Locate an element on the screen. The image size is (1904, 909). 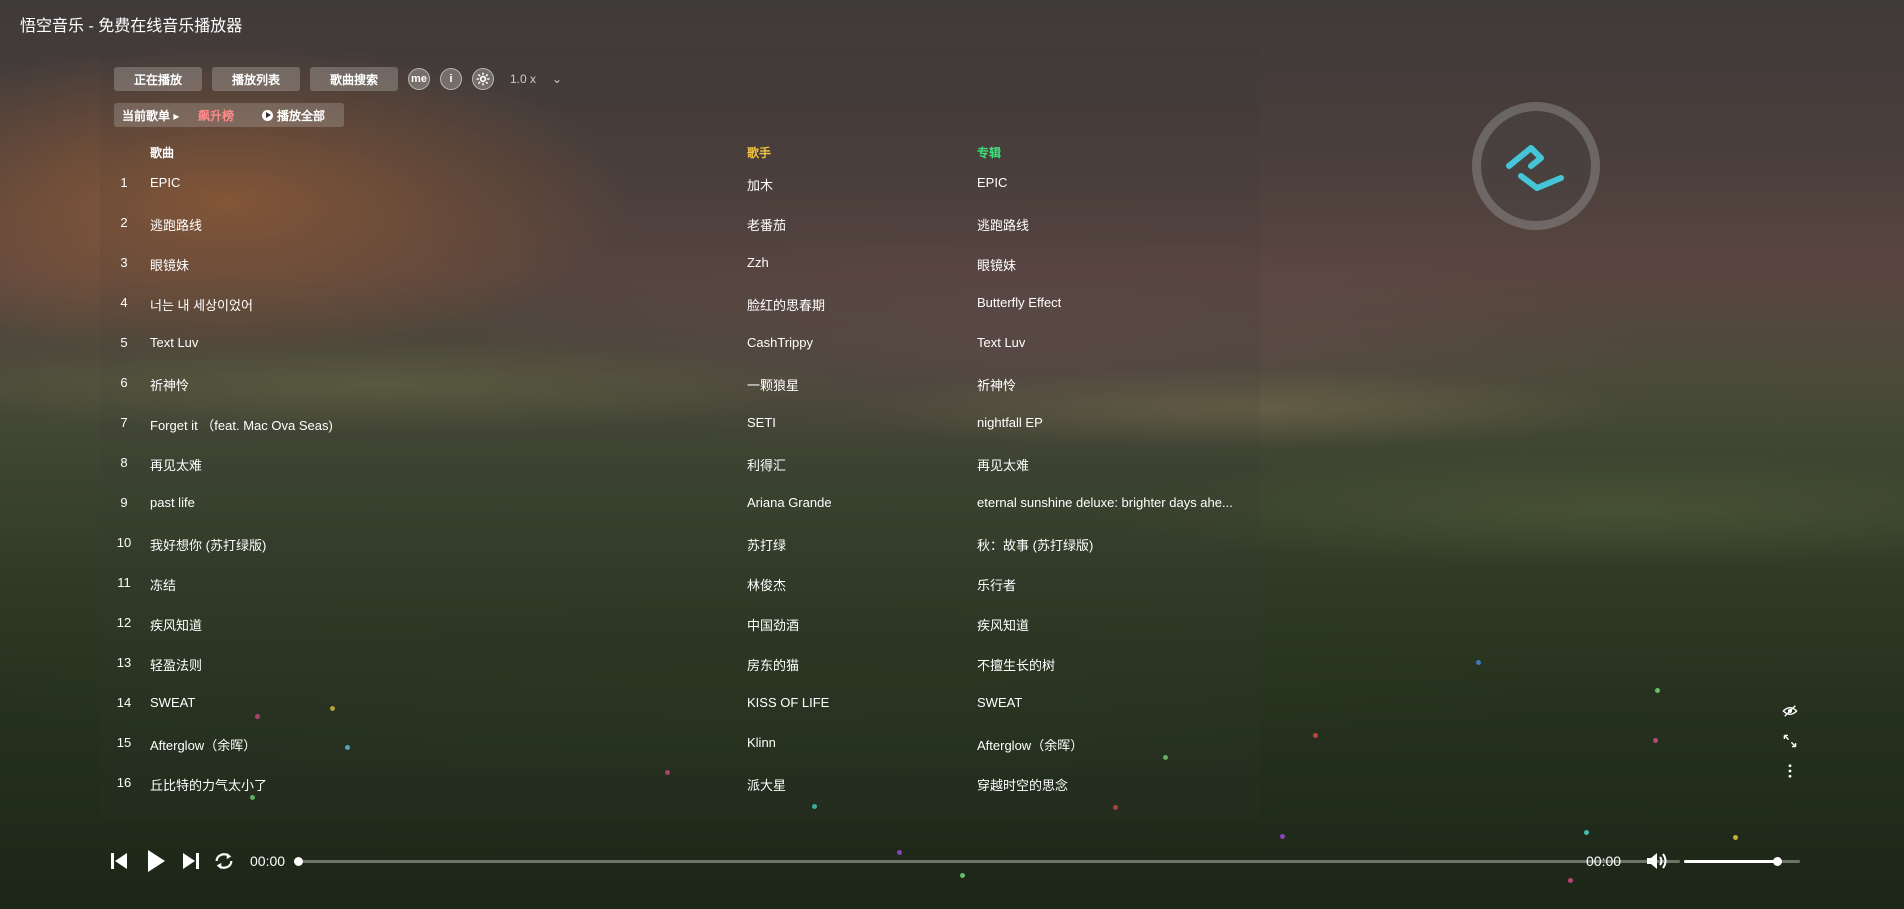
album-name: 穿越时空的思念 is located at coordinates (1022, 784).